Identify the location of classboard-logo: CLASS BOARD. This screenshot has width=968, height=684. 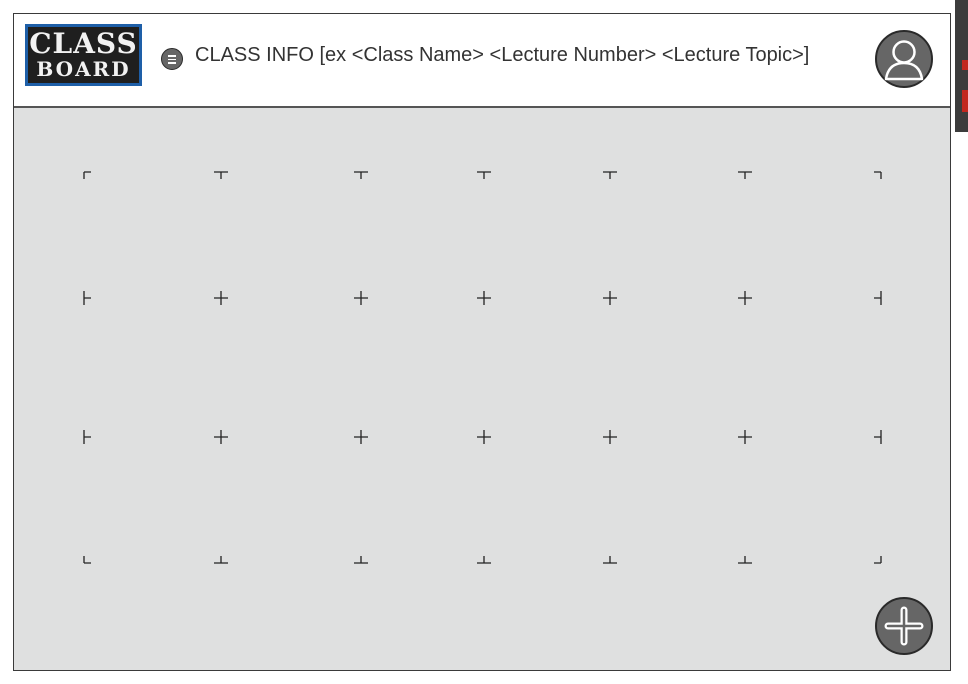
(83, 55).